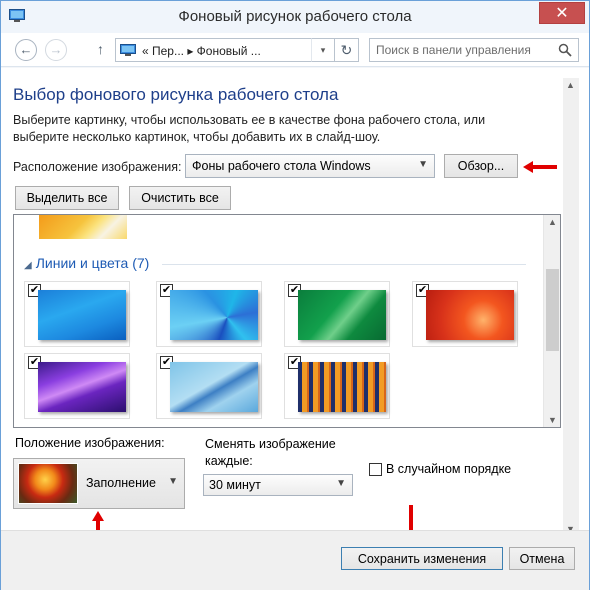 This screenshot has height=590, width=590. Describe the element at coordinates (270, 452) in the screenshot. I see `interval-label: Сменять изображение каждые:` at that location.